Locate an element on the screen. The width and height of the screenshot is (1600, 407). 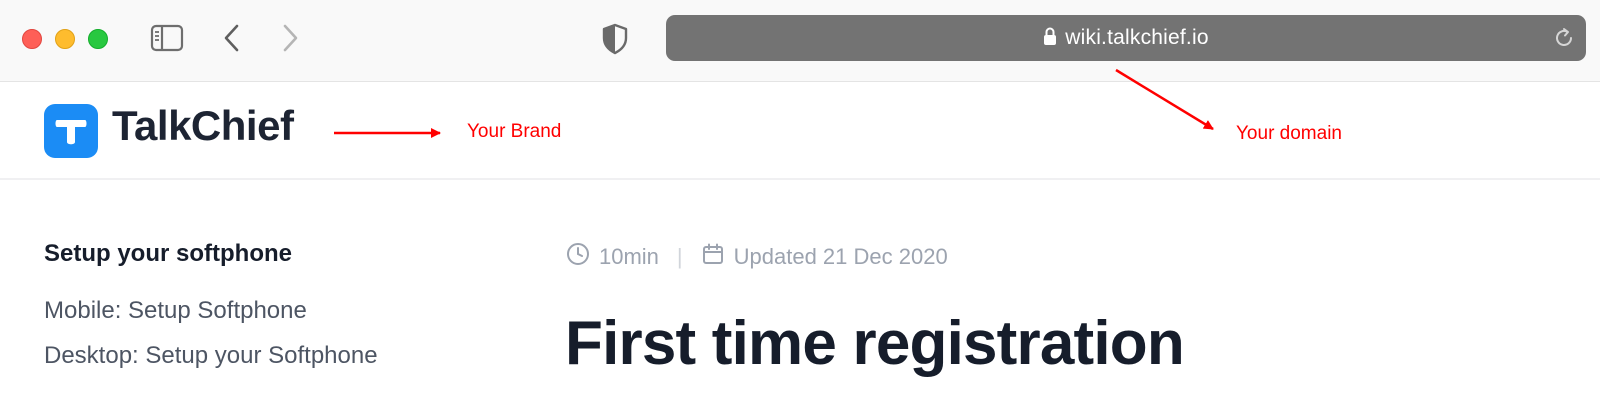
clock-icon is located at coordinates (578, 257).